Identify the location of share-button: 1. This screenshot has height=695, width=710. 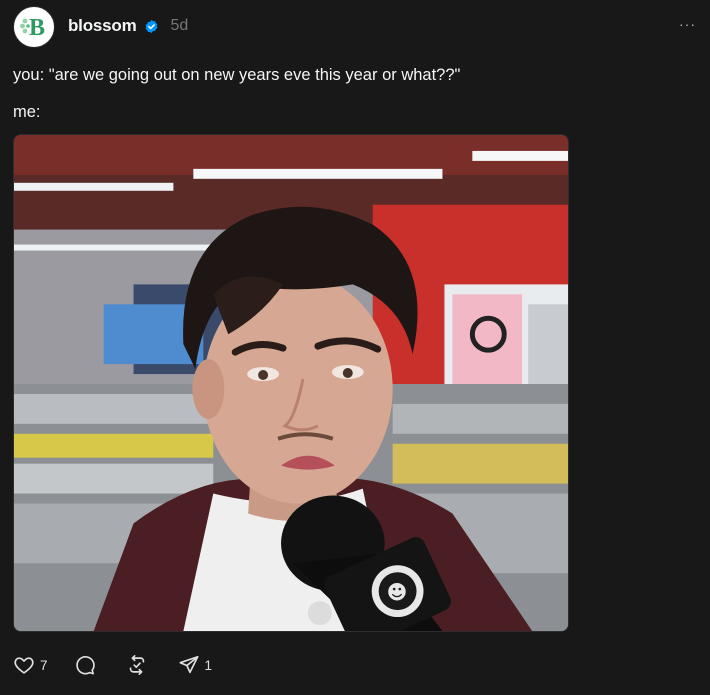
(195, 665).